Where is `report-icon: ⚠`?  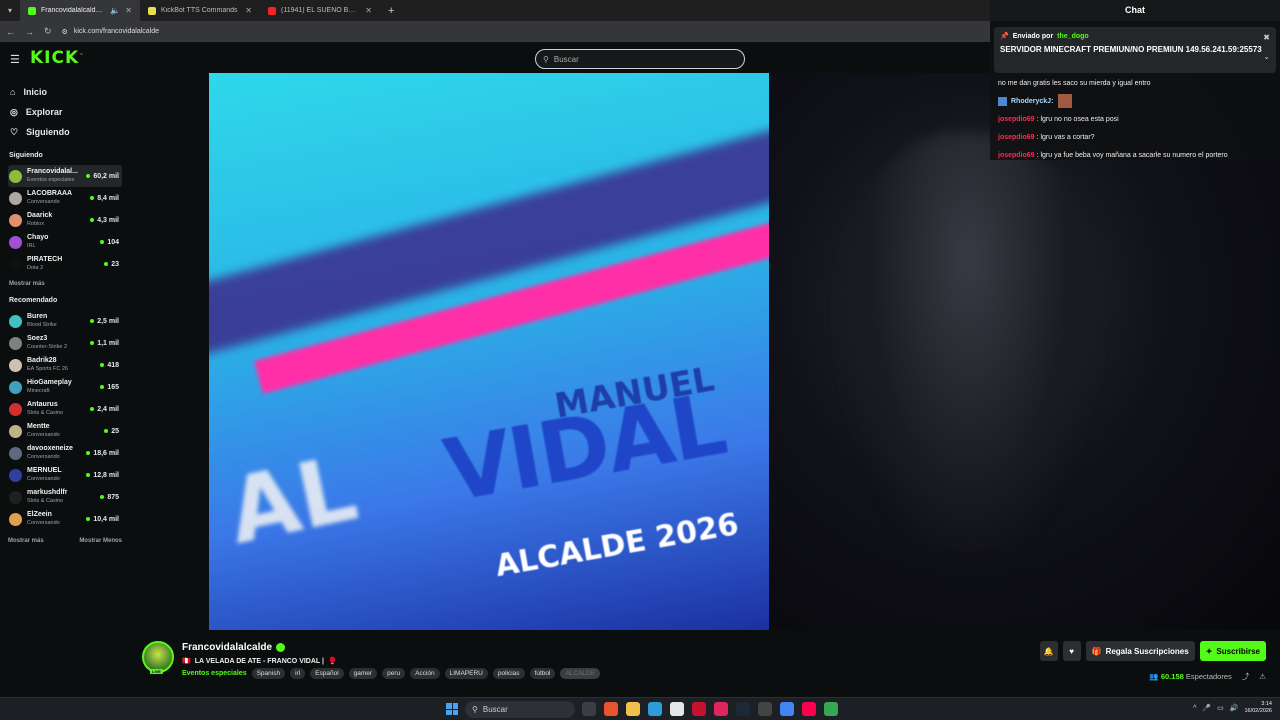 report-icon: ⚠ is located at coordinates (1262, 676).